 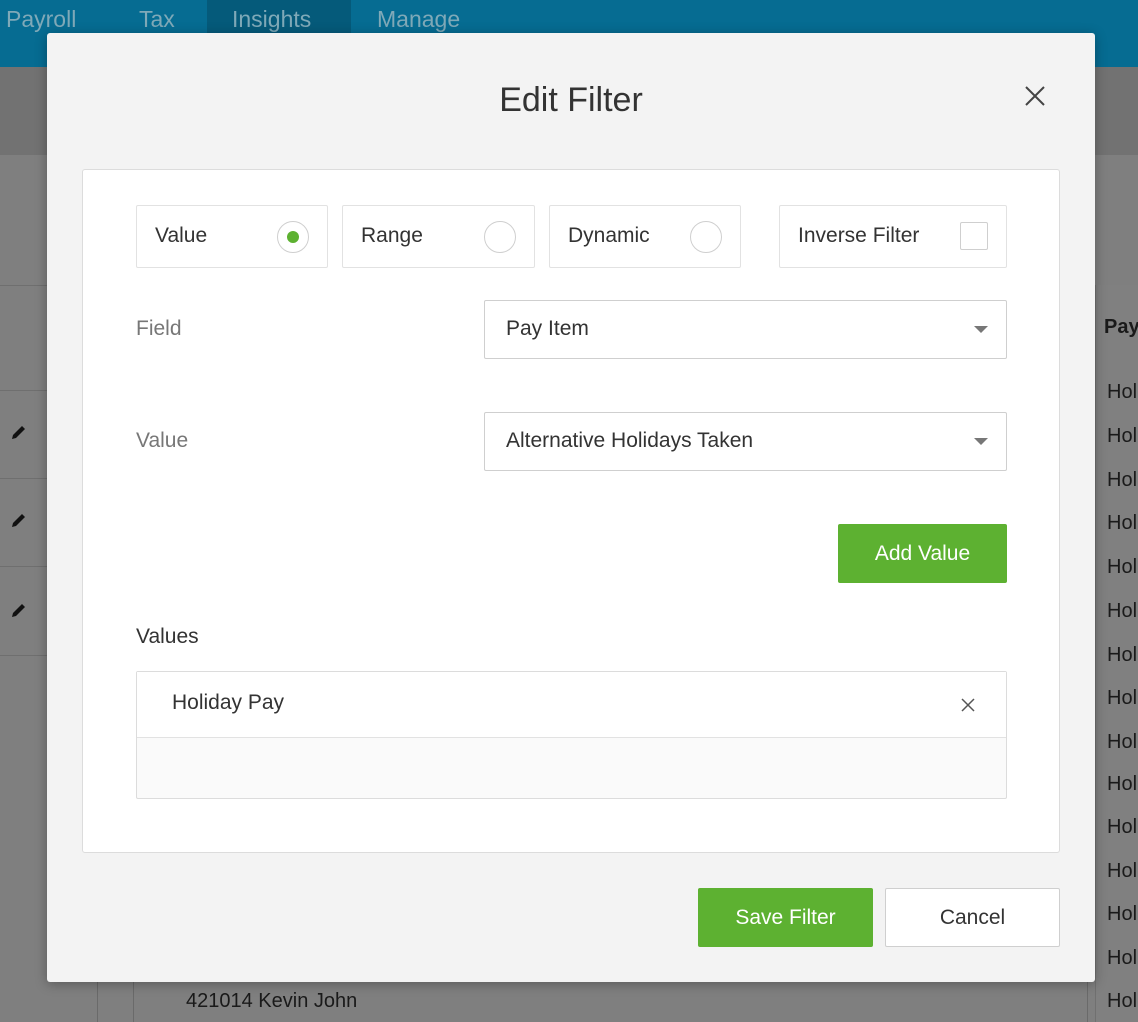 I want to click on option-inverse-label: Inverse Filter, so click(x=859, y=235).